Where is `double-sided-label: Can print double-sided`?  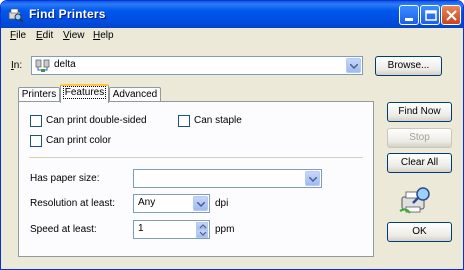 double-sided-label: Can print double-sided is located at coordinates (96, 120).